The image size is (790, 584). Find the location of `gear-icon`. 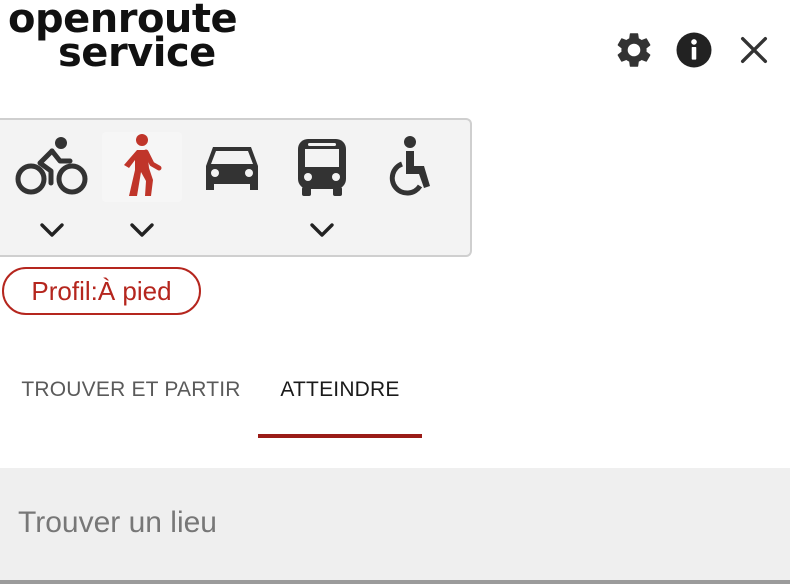

gear-icon is located at coordinates (634, 50).